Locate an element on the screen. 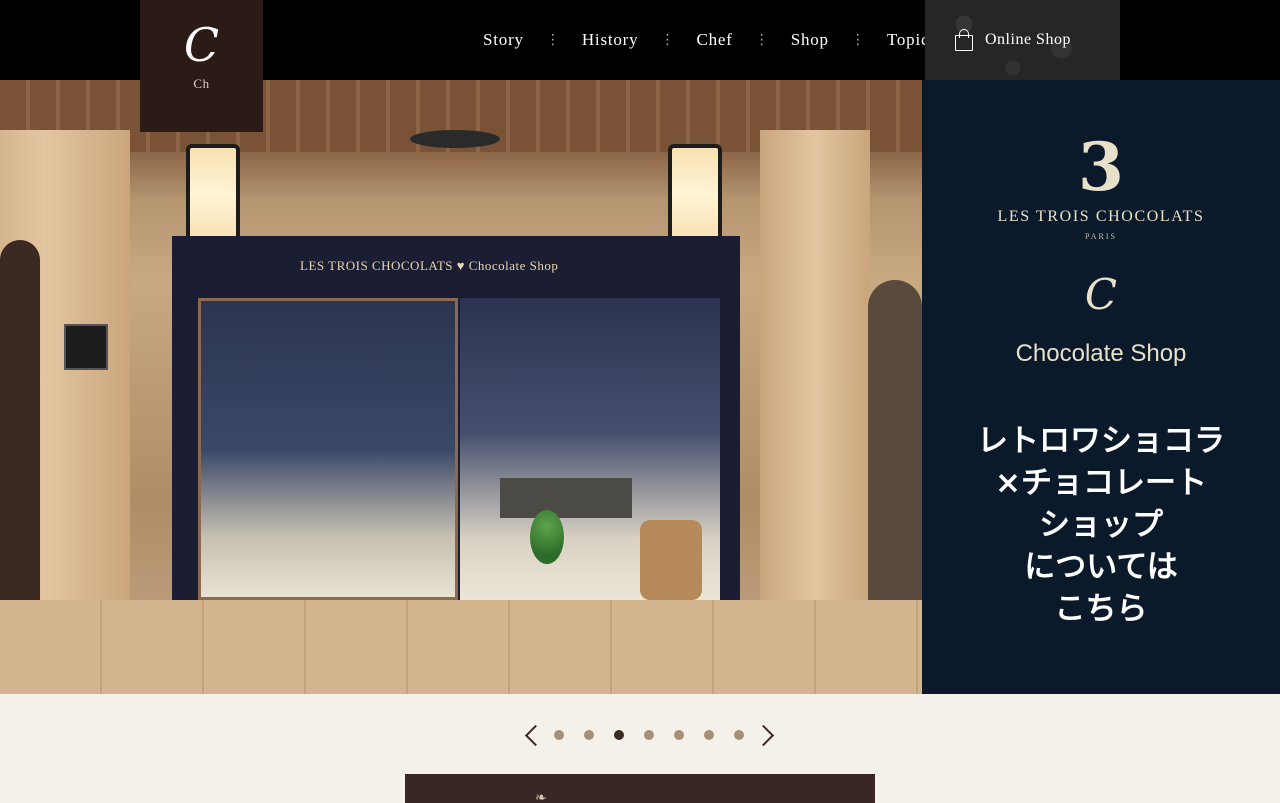 This screenshot has width=1280, height=803. online-shop-label: Online Shop is located at coordinates (1028, 39).